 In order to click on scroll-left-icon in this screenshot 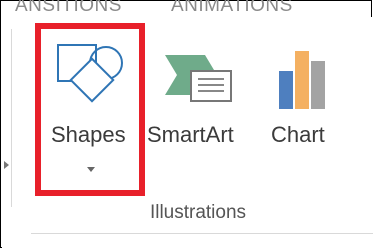, I will do `click(6, 165)`.